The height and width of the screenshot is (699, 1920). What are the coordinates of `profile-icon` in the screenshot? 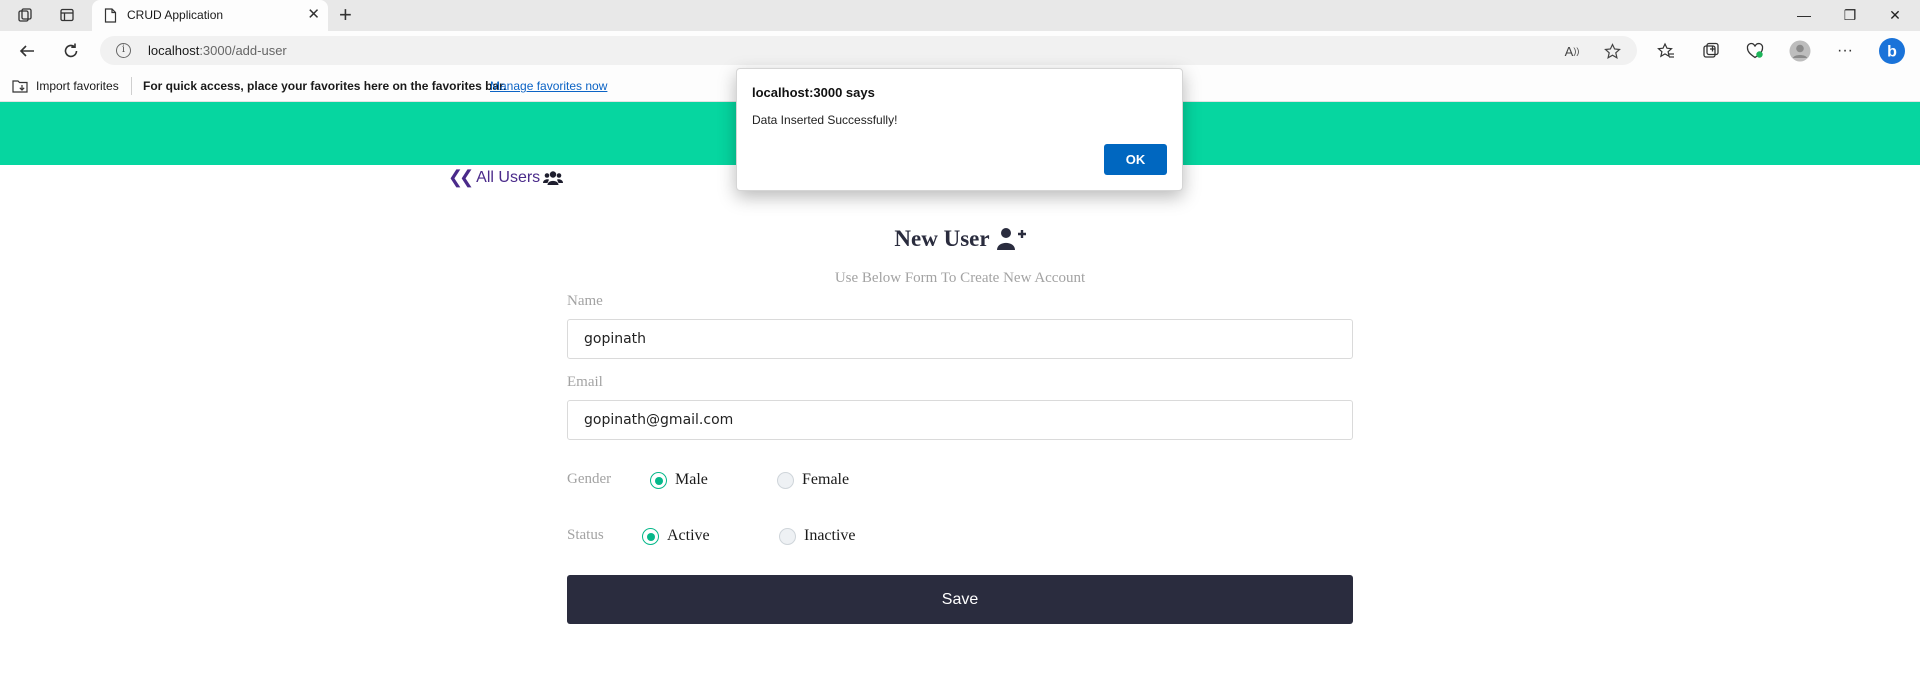 It's located at (1800, 51).